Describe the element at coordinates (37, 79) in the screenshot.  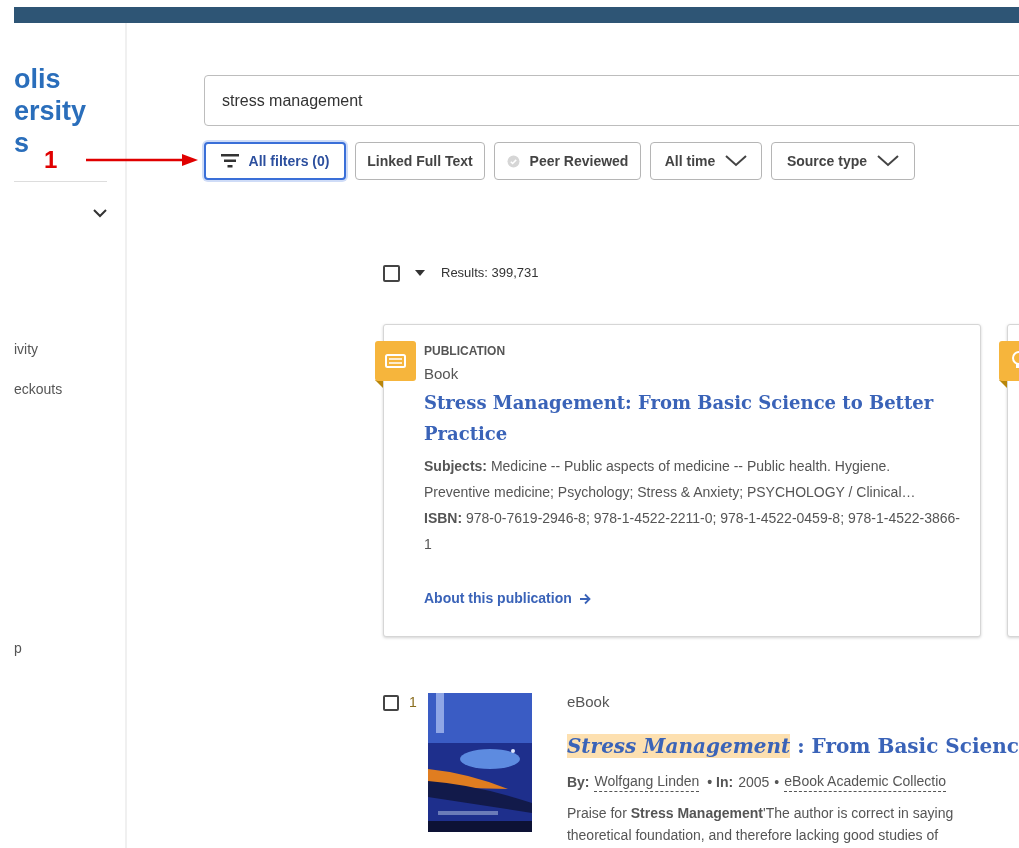
I see `logo-text: olis` at that location.